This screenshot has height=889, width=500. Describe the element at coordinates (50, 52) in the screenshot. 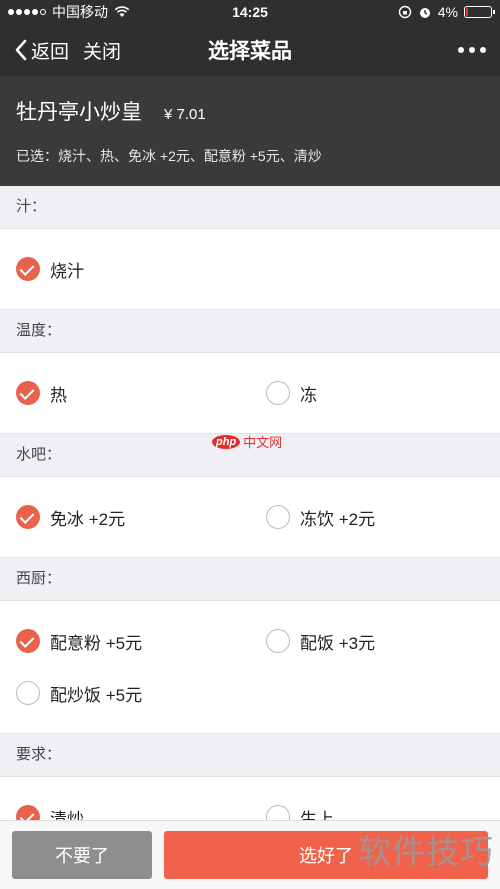

I see `back-label: 返回` at that location.